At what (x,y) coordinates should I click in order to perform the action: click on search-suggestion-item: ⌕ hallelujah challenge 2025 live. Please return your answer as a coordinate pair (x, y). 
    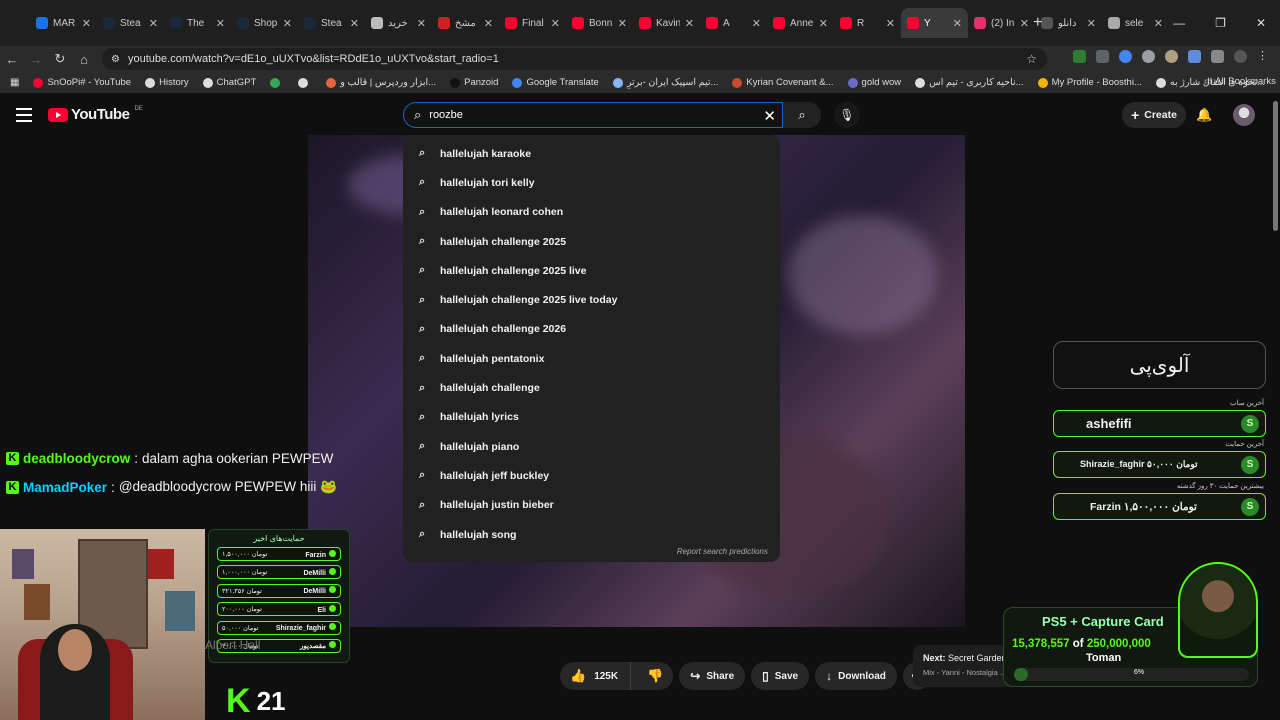
    Looking at the image, I should click on (591, 270).